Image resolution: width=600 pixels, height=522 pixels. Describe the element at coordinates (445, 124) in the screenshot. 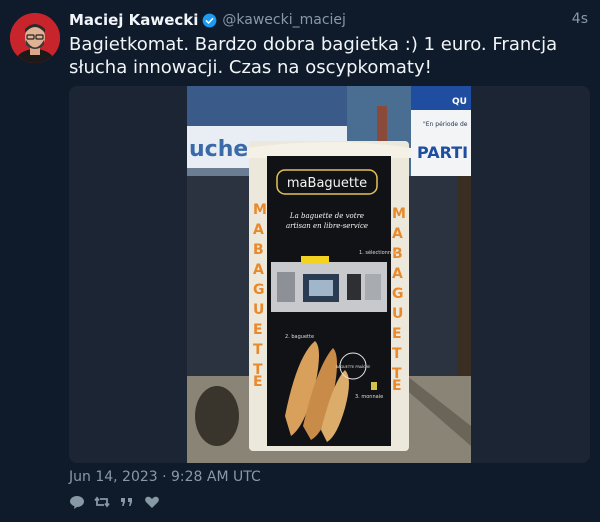

I see `banner-small-text: "En période de` at that location.